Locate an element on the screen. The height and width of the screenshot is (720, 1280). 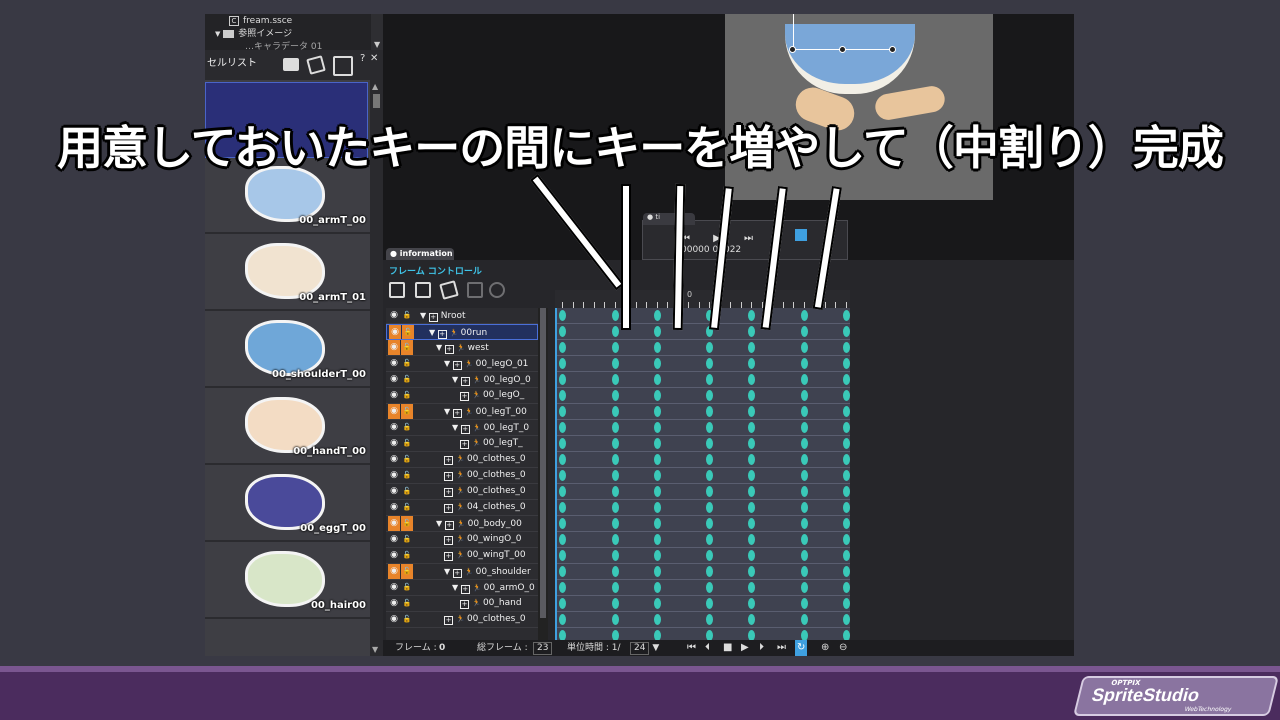
shield-icon is located at coordinates (316, 65).